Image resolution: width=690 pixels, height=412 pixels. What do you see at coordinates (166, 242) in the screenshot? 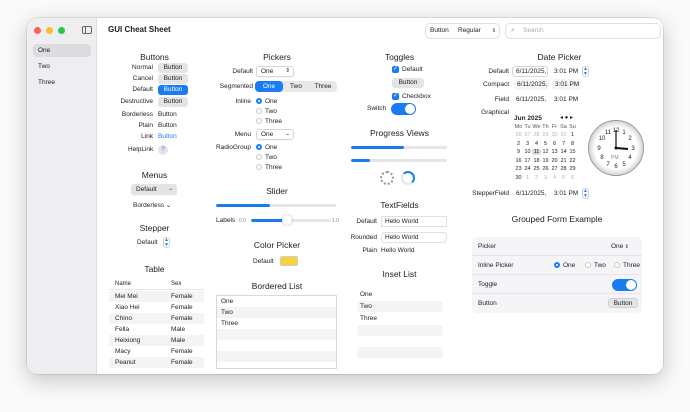
I see `stepper-control: ▲ ▼` at bounding box center [166, 242].